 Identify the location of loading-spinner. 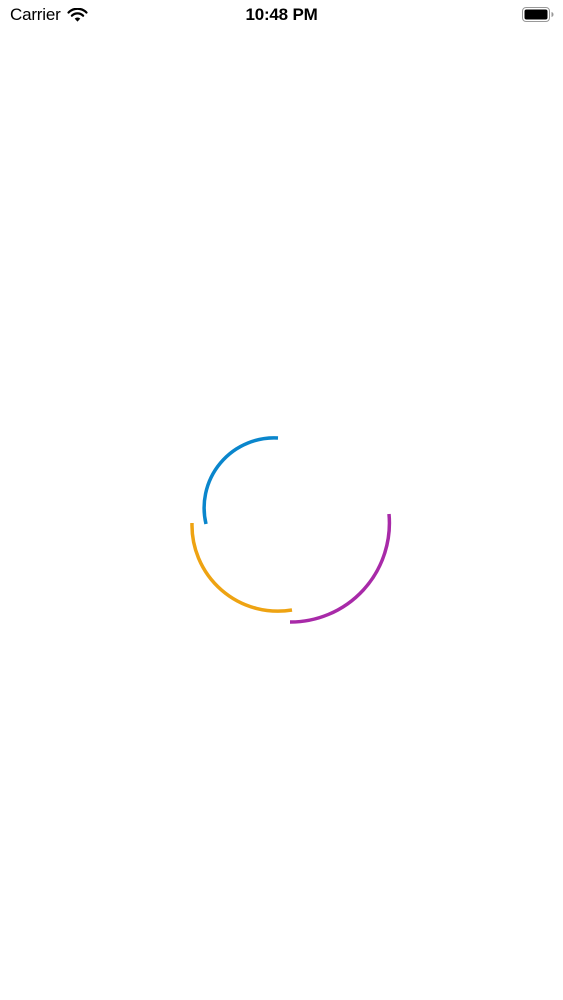
(291, 530).